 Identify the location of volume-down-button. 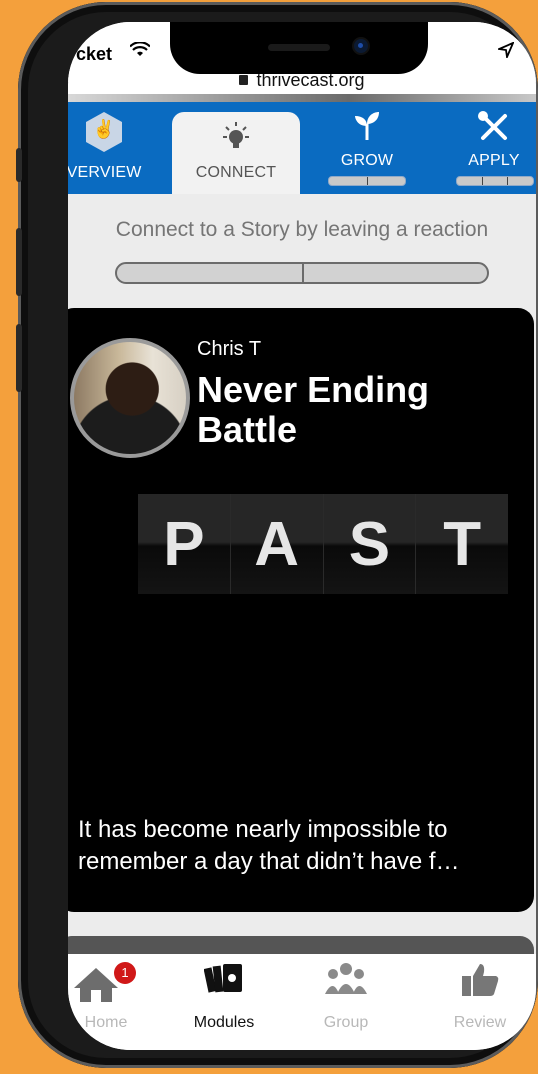
(19, 358).